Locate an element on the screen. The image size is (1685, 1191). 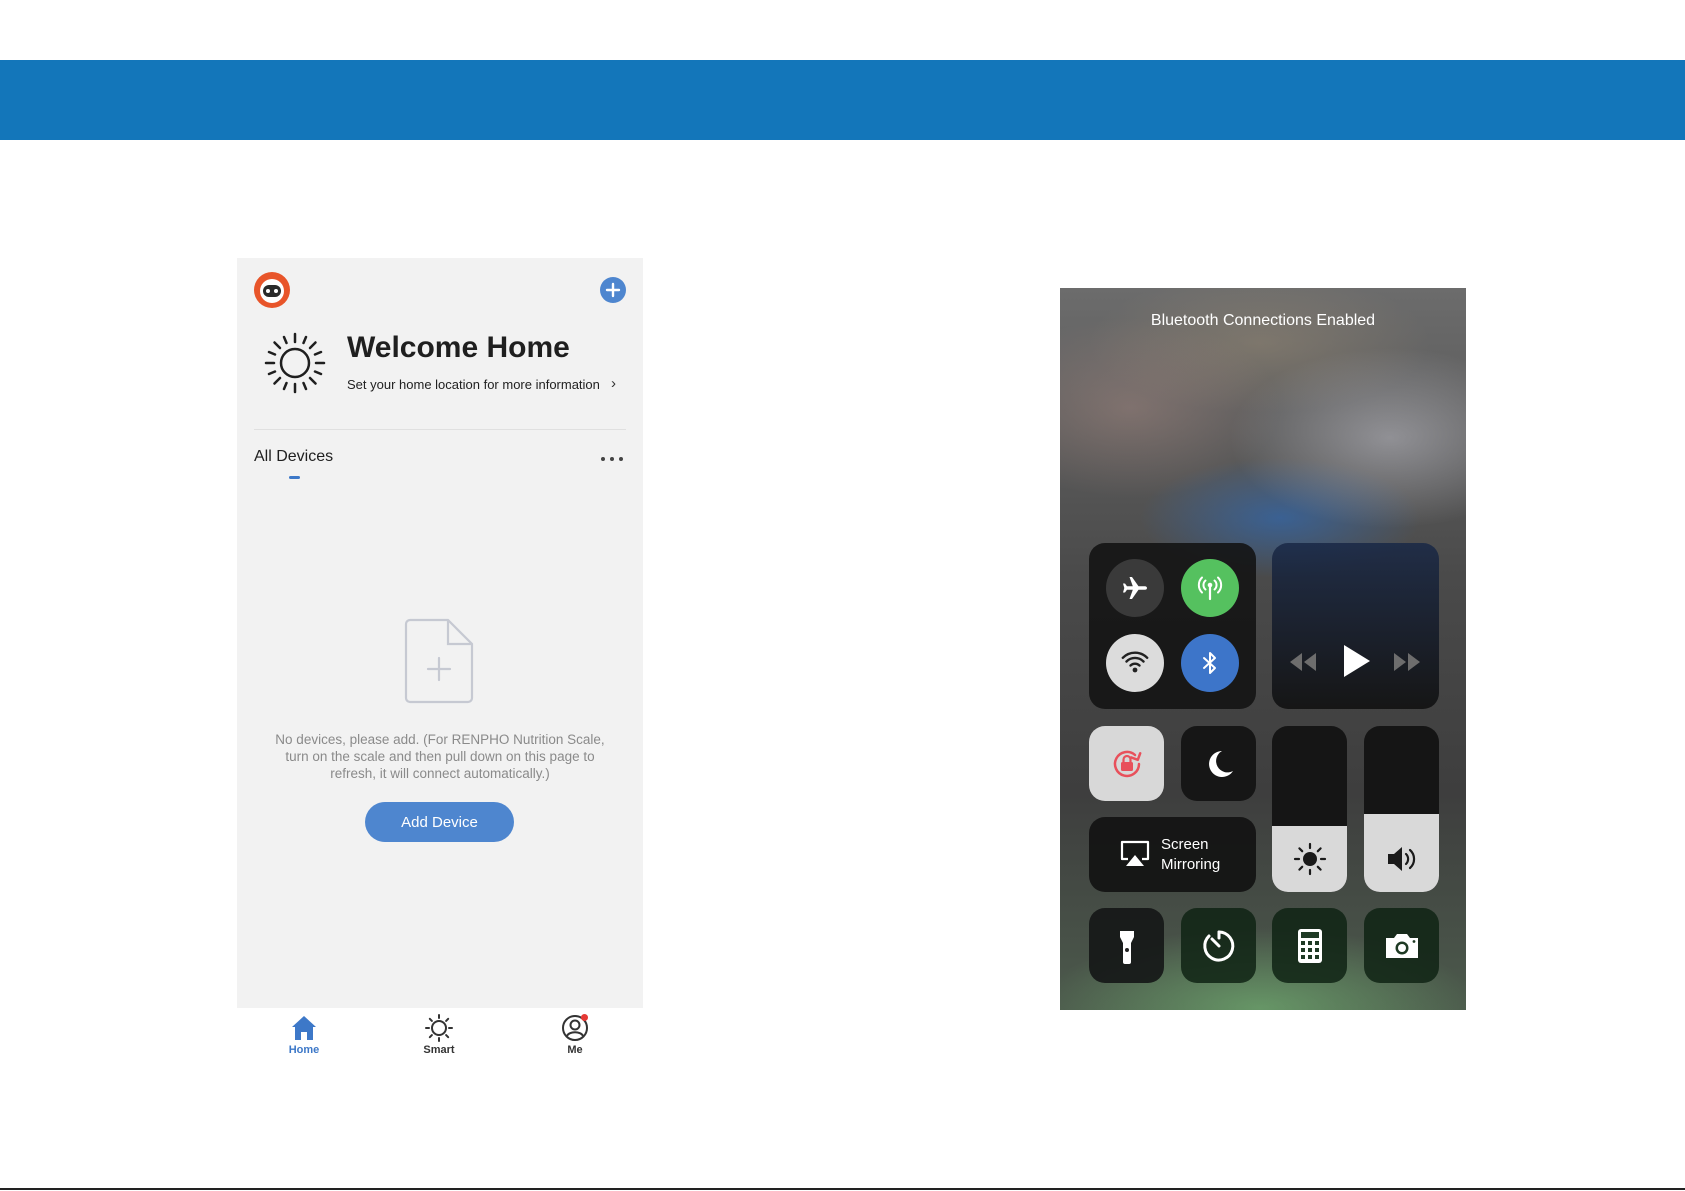
nav-item-home: Home is located at coordinates (304, 1034).